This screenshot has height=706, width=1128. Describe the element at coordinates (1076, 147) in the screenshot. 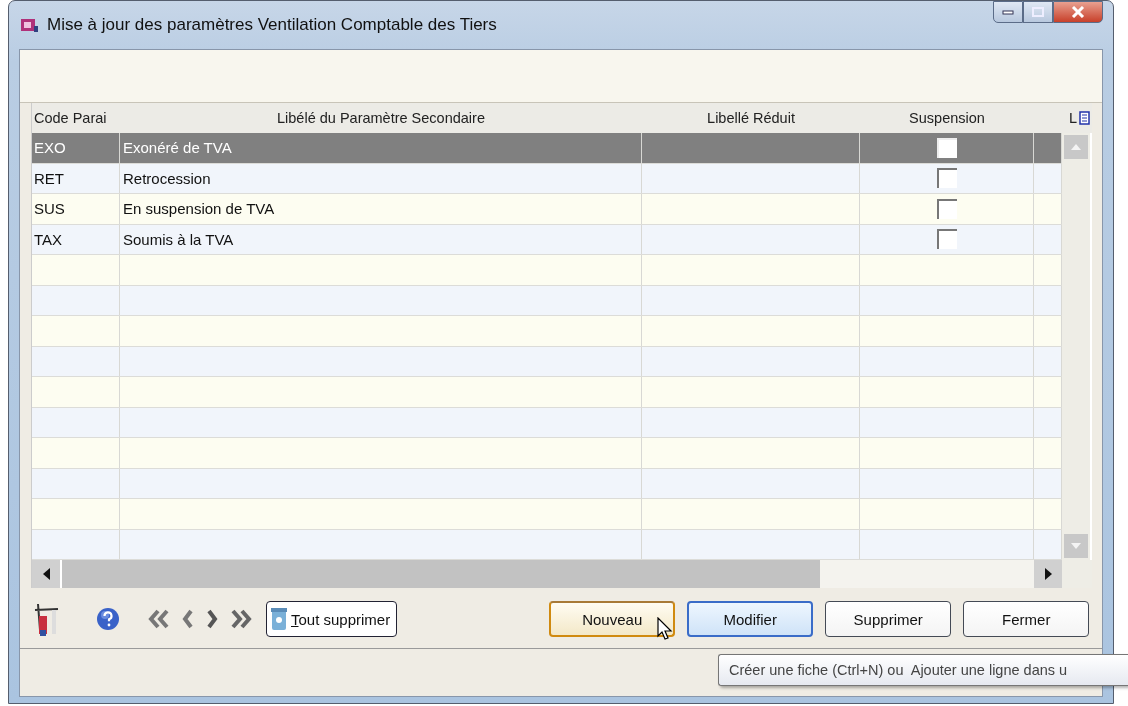

I see `up-arrow-icon` at that location.